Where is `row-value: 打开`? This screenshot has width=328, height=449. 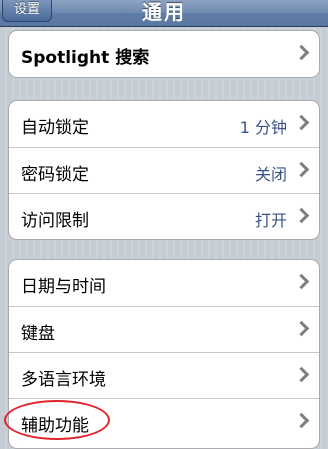 row-value: 打开 is located at coordinates (270, 220).